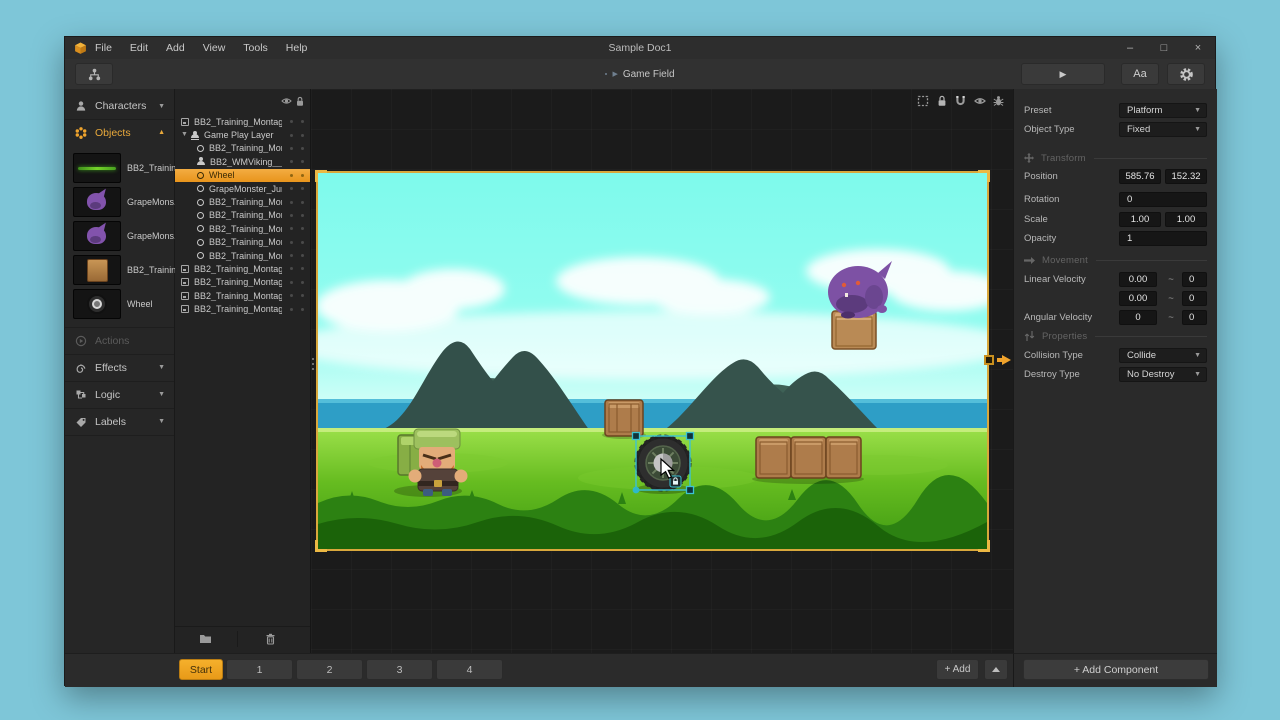 The image size is (1280, 720). I want to click on crate-row, so click(808, 460).